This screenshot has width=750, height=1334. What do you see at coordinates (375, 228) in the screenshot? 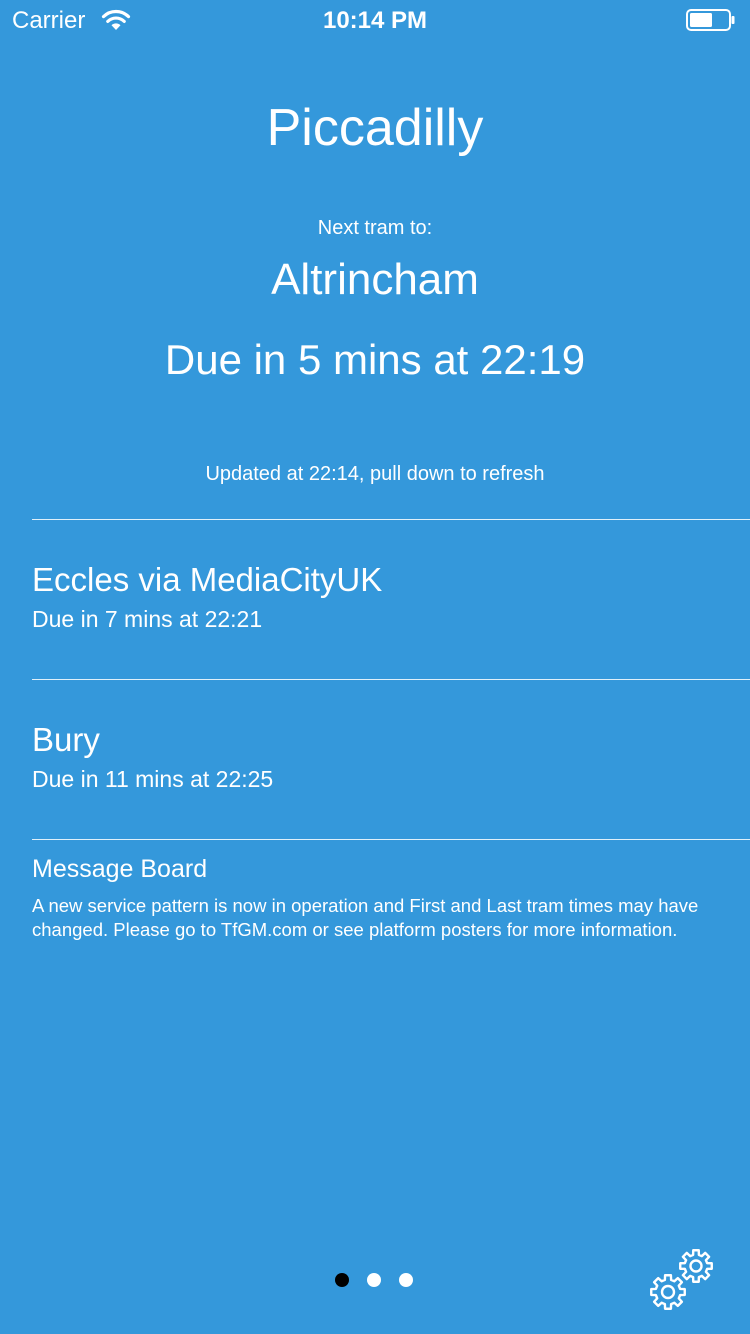
I see `next-tram-label: Next tram to:` at bounding box center [375, 228].